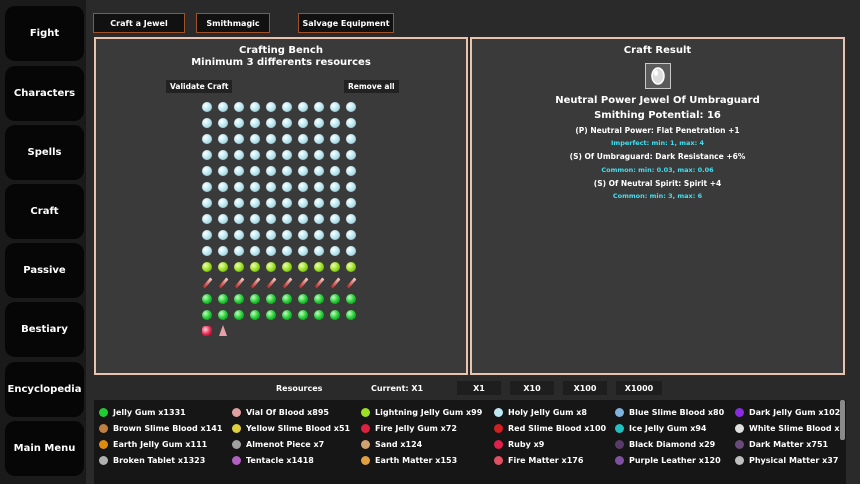 This screenshot has width=860, height=484. What do you see at coordinates (44, 389) in the screenshot?
I see `sidebar-item-encyclopedia: Encyclopedia` at bounding box center [44, 389].